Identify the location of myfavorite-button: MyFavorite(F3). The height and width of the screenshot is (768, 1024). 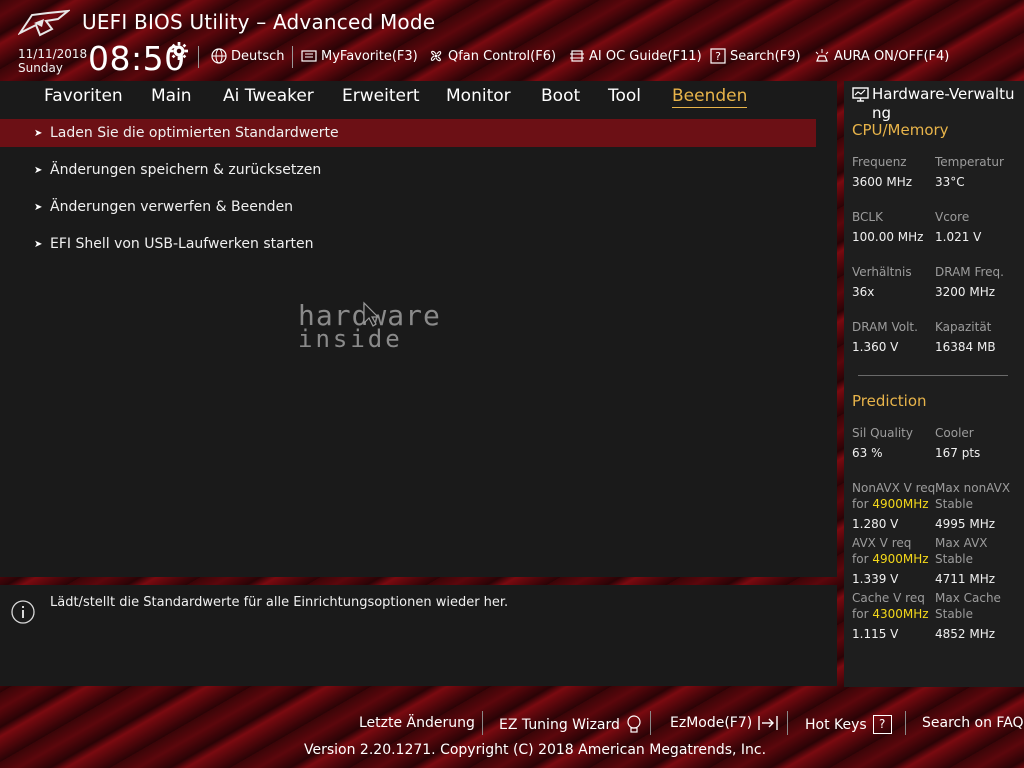
(359, 56).